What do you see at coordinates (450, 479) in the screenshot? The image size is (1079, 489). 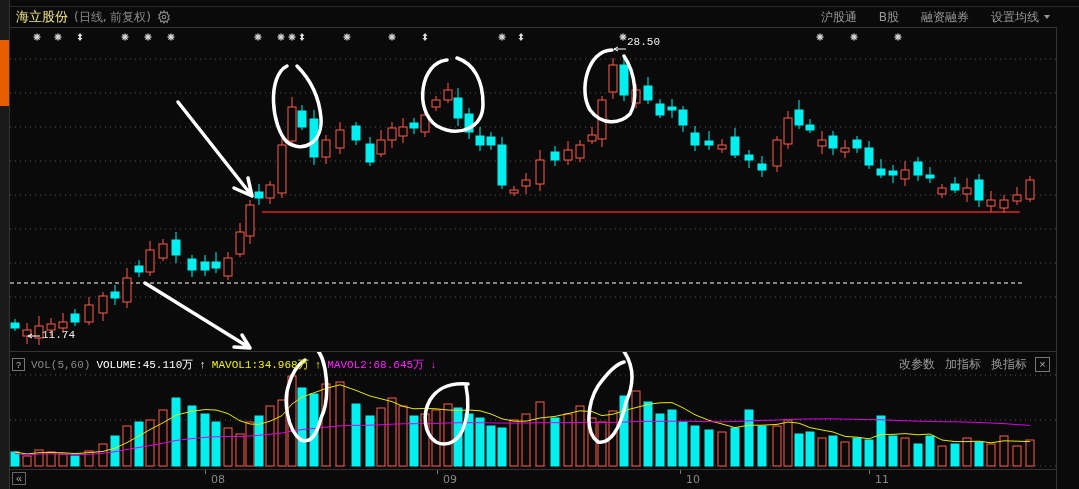 I see `month-label: 09` at bounding box center [450, 479].